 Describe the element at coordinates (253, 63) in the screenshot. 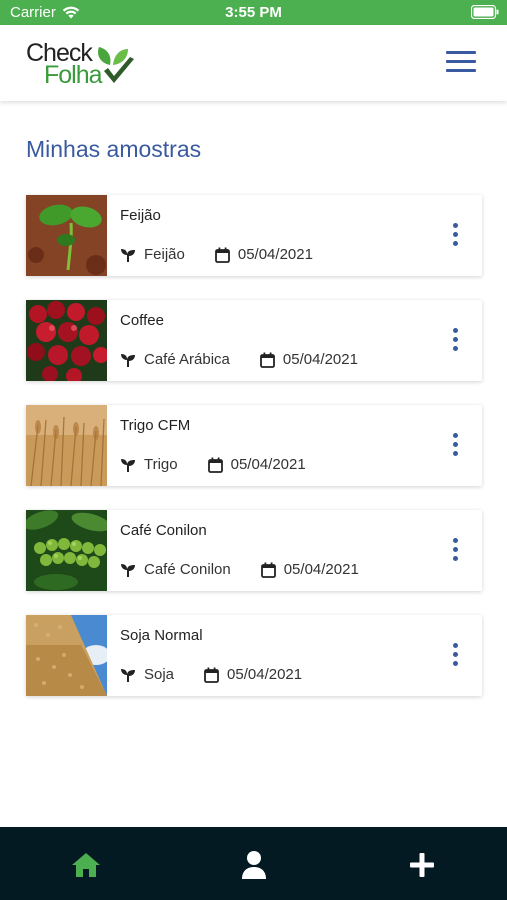

I see `app-header: Check Folha` at that location.